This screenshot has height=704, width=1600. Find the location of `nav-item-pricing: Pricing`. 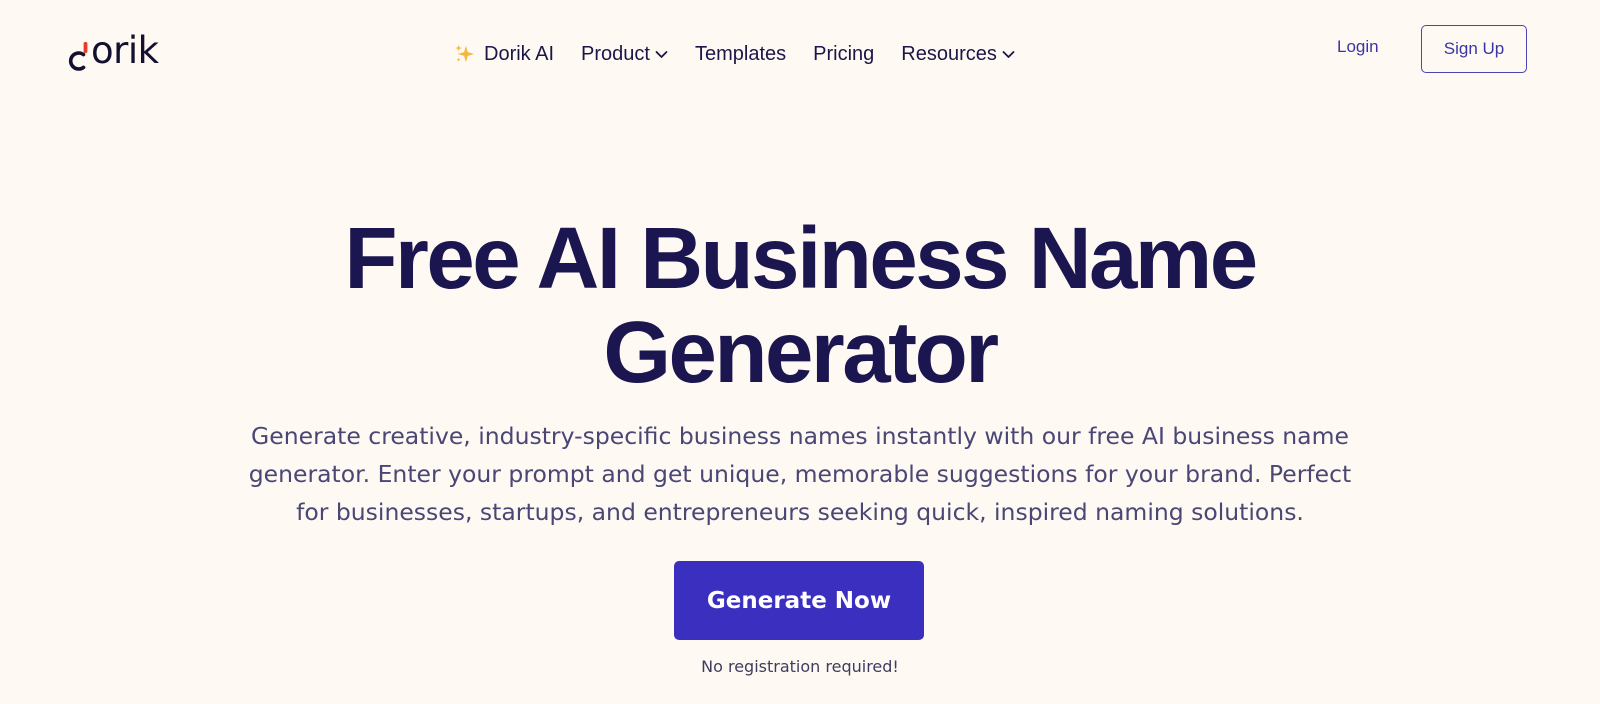

nav-item-pricing: Pricing is located at coordinates (843, 54).